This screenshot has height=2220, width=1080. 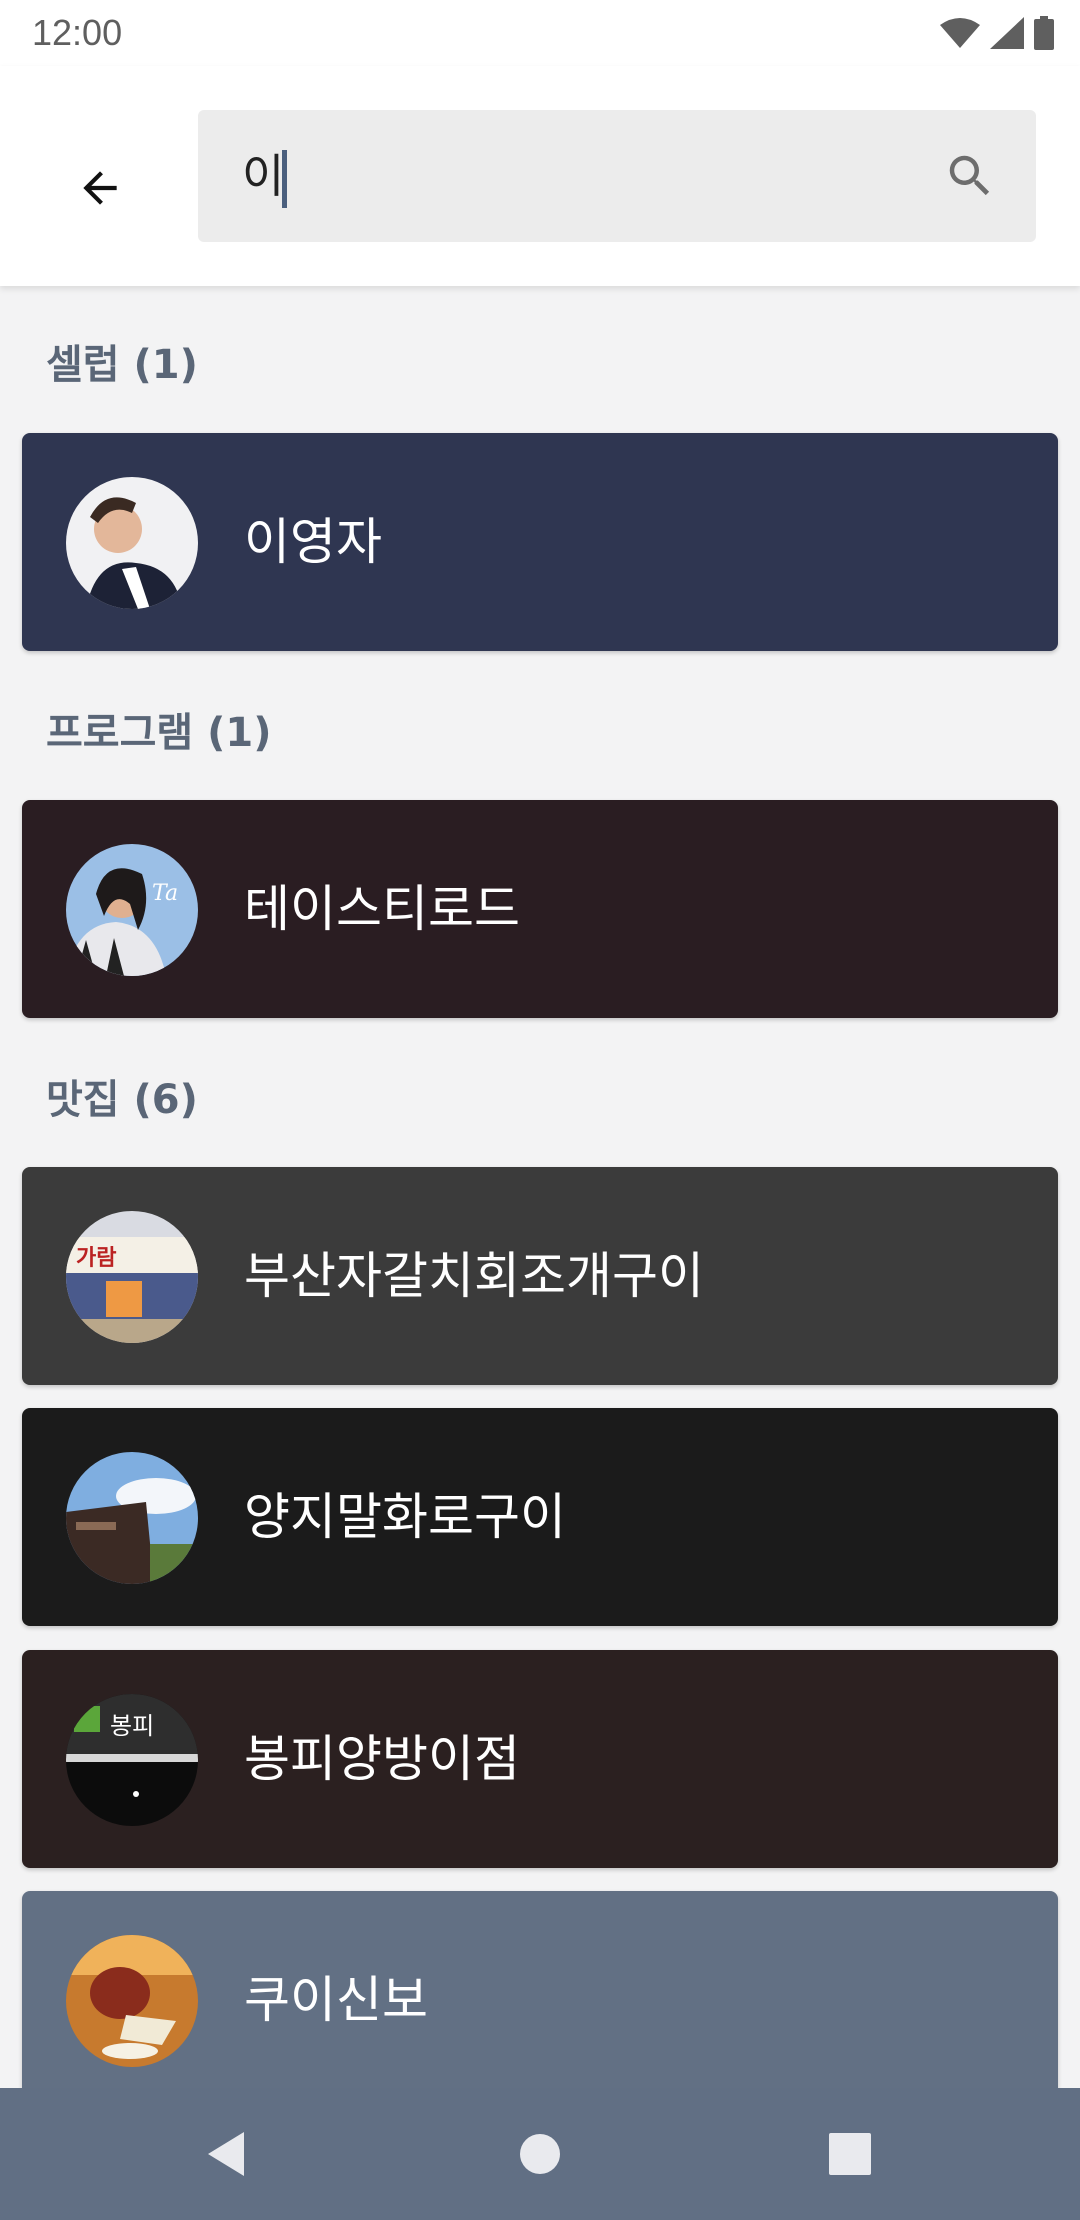 I want to click on card-label: 부산자갈치회조개구이, so click(x=474, y=1276).